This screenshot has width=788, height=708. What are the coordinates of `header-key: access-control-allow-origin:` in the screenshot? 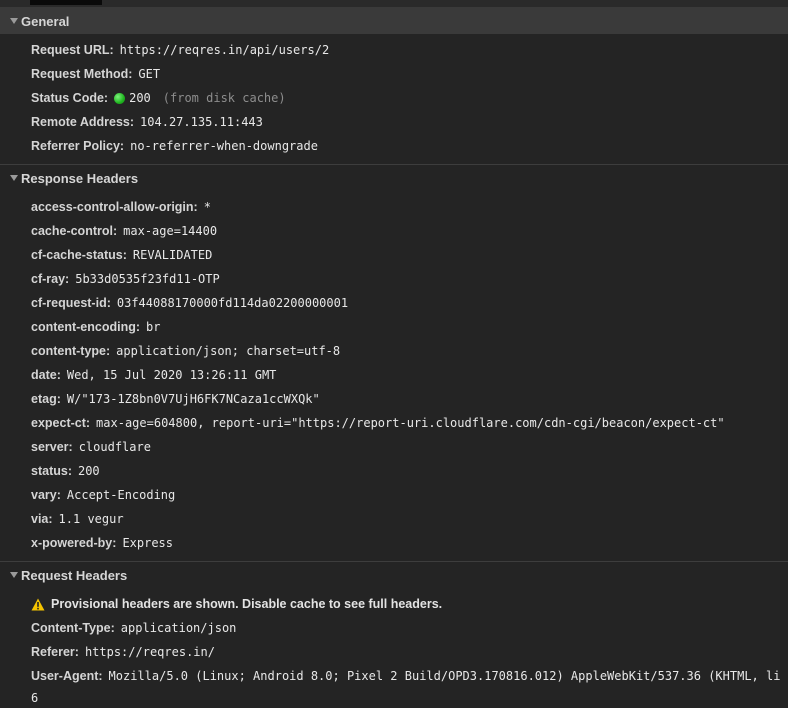 It's located at (114, 207).